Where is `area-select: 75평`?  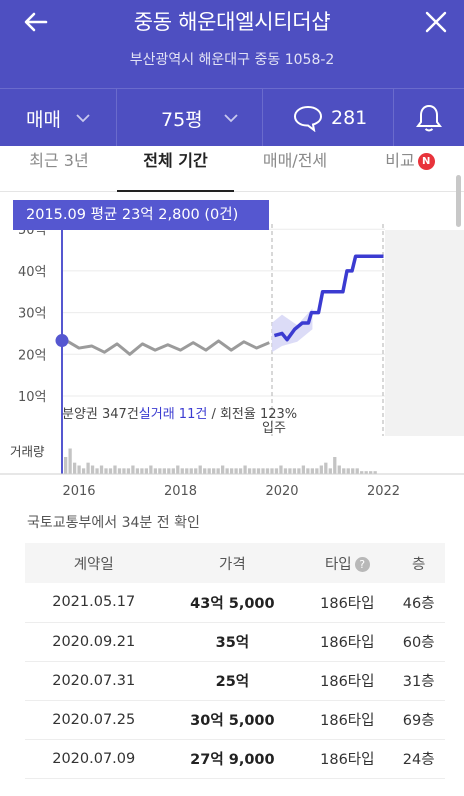 area-select: 75평 is located at coordinates (200, 118).